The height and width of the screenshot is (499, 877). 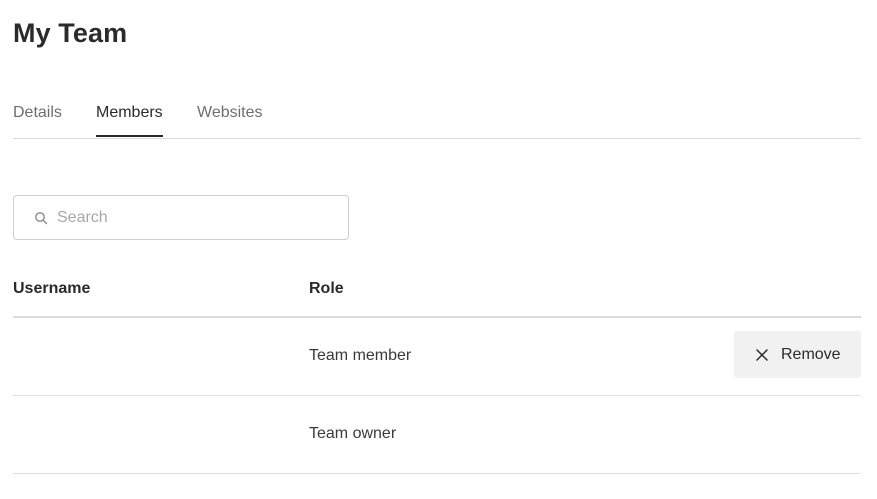 What do you see at coordinates (197, 217) in the screenshot?
I see `search-input` at bounding box center [197, 217].